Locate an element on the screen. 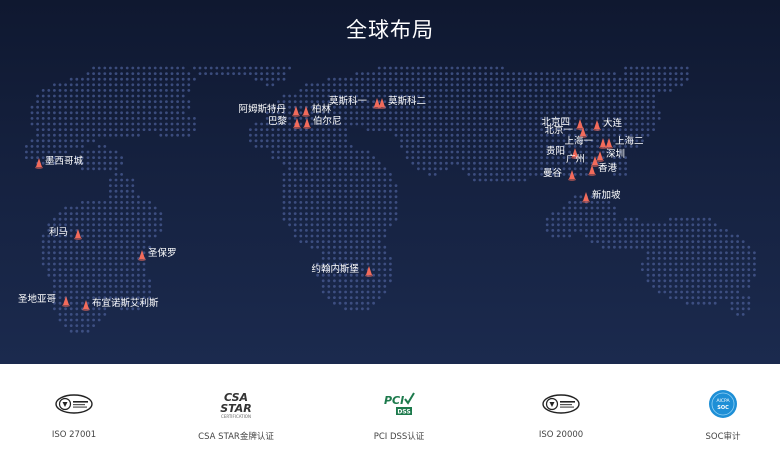  svg-text: SOC is located at coordinates (723, 408).